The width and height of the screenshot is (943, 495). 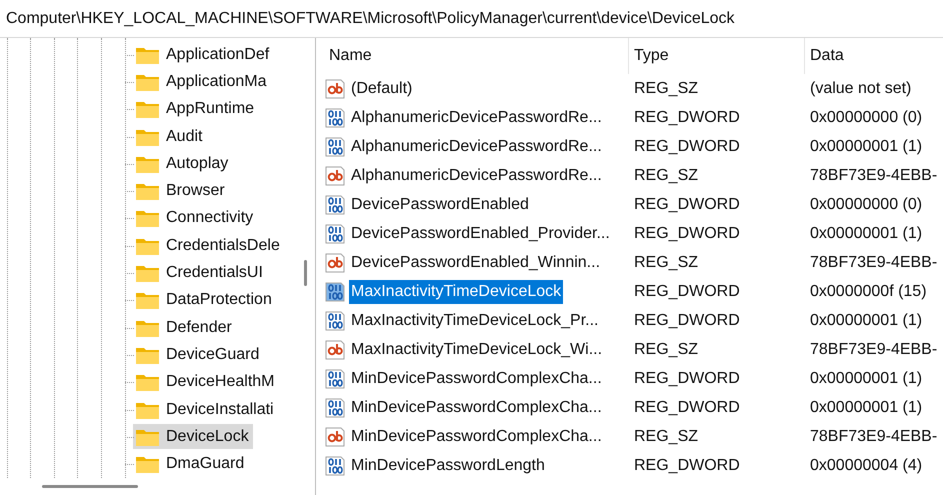 I want to click on value-name: MaxInactivityTimeDeviceLock, so click(x=456, y=292).